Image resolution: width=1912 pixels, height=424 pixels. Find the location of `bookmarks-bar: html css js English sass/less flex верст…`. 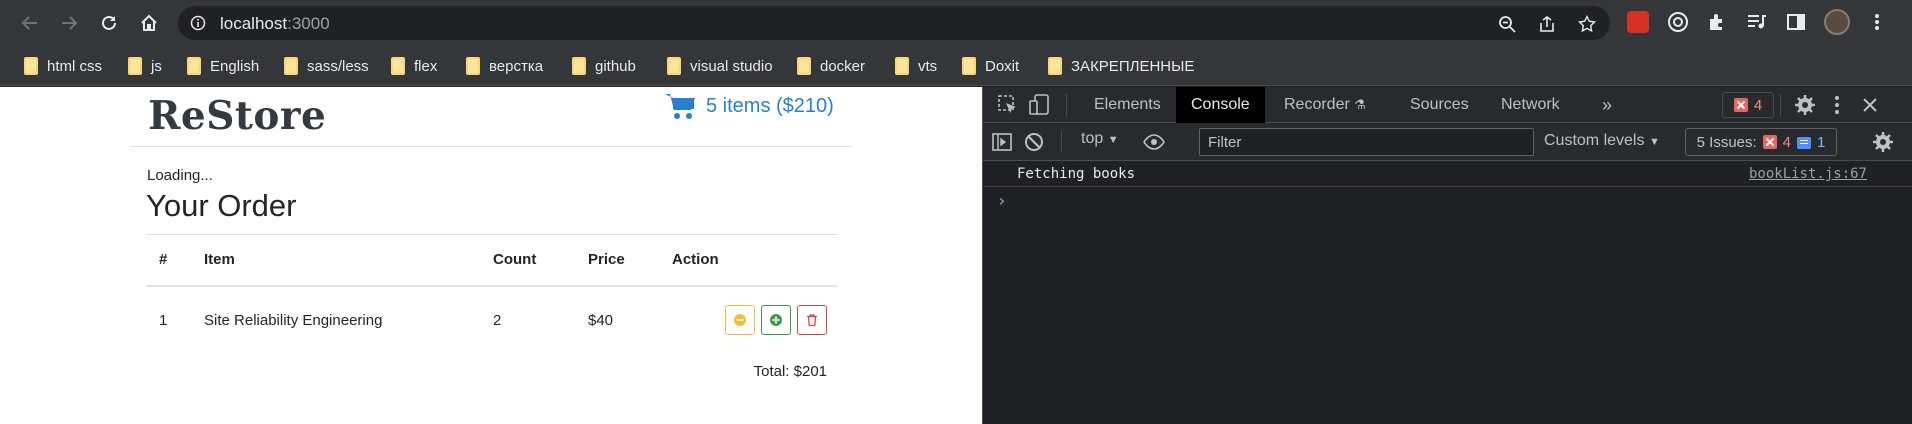

bookmarks-bar: html css js English sass/less flex верст… is located at coordinates (956, 66).